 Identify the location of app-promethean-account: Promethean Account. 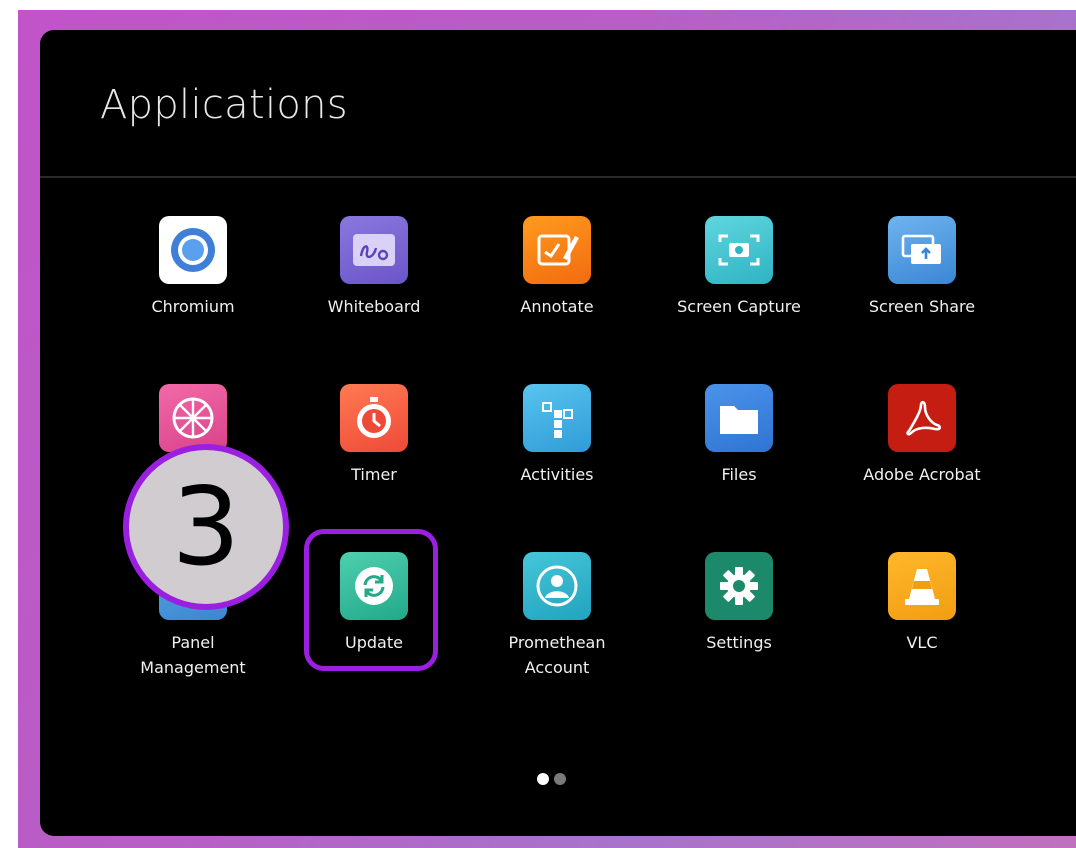
(557, 616).